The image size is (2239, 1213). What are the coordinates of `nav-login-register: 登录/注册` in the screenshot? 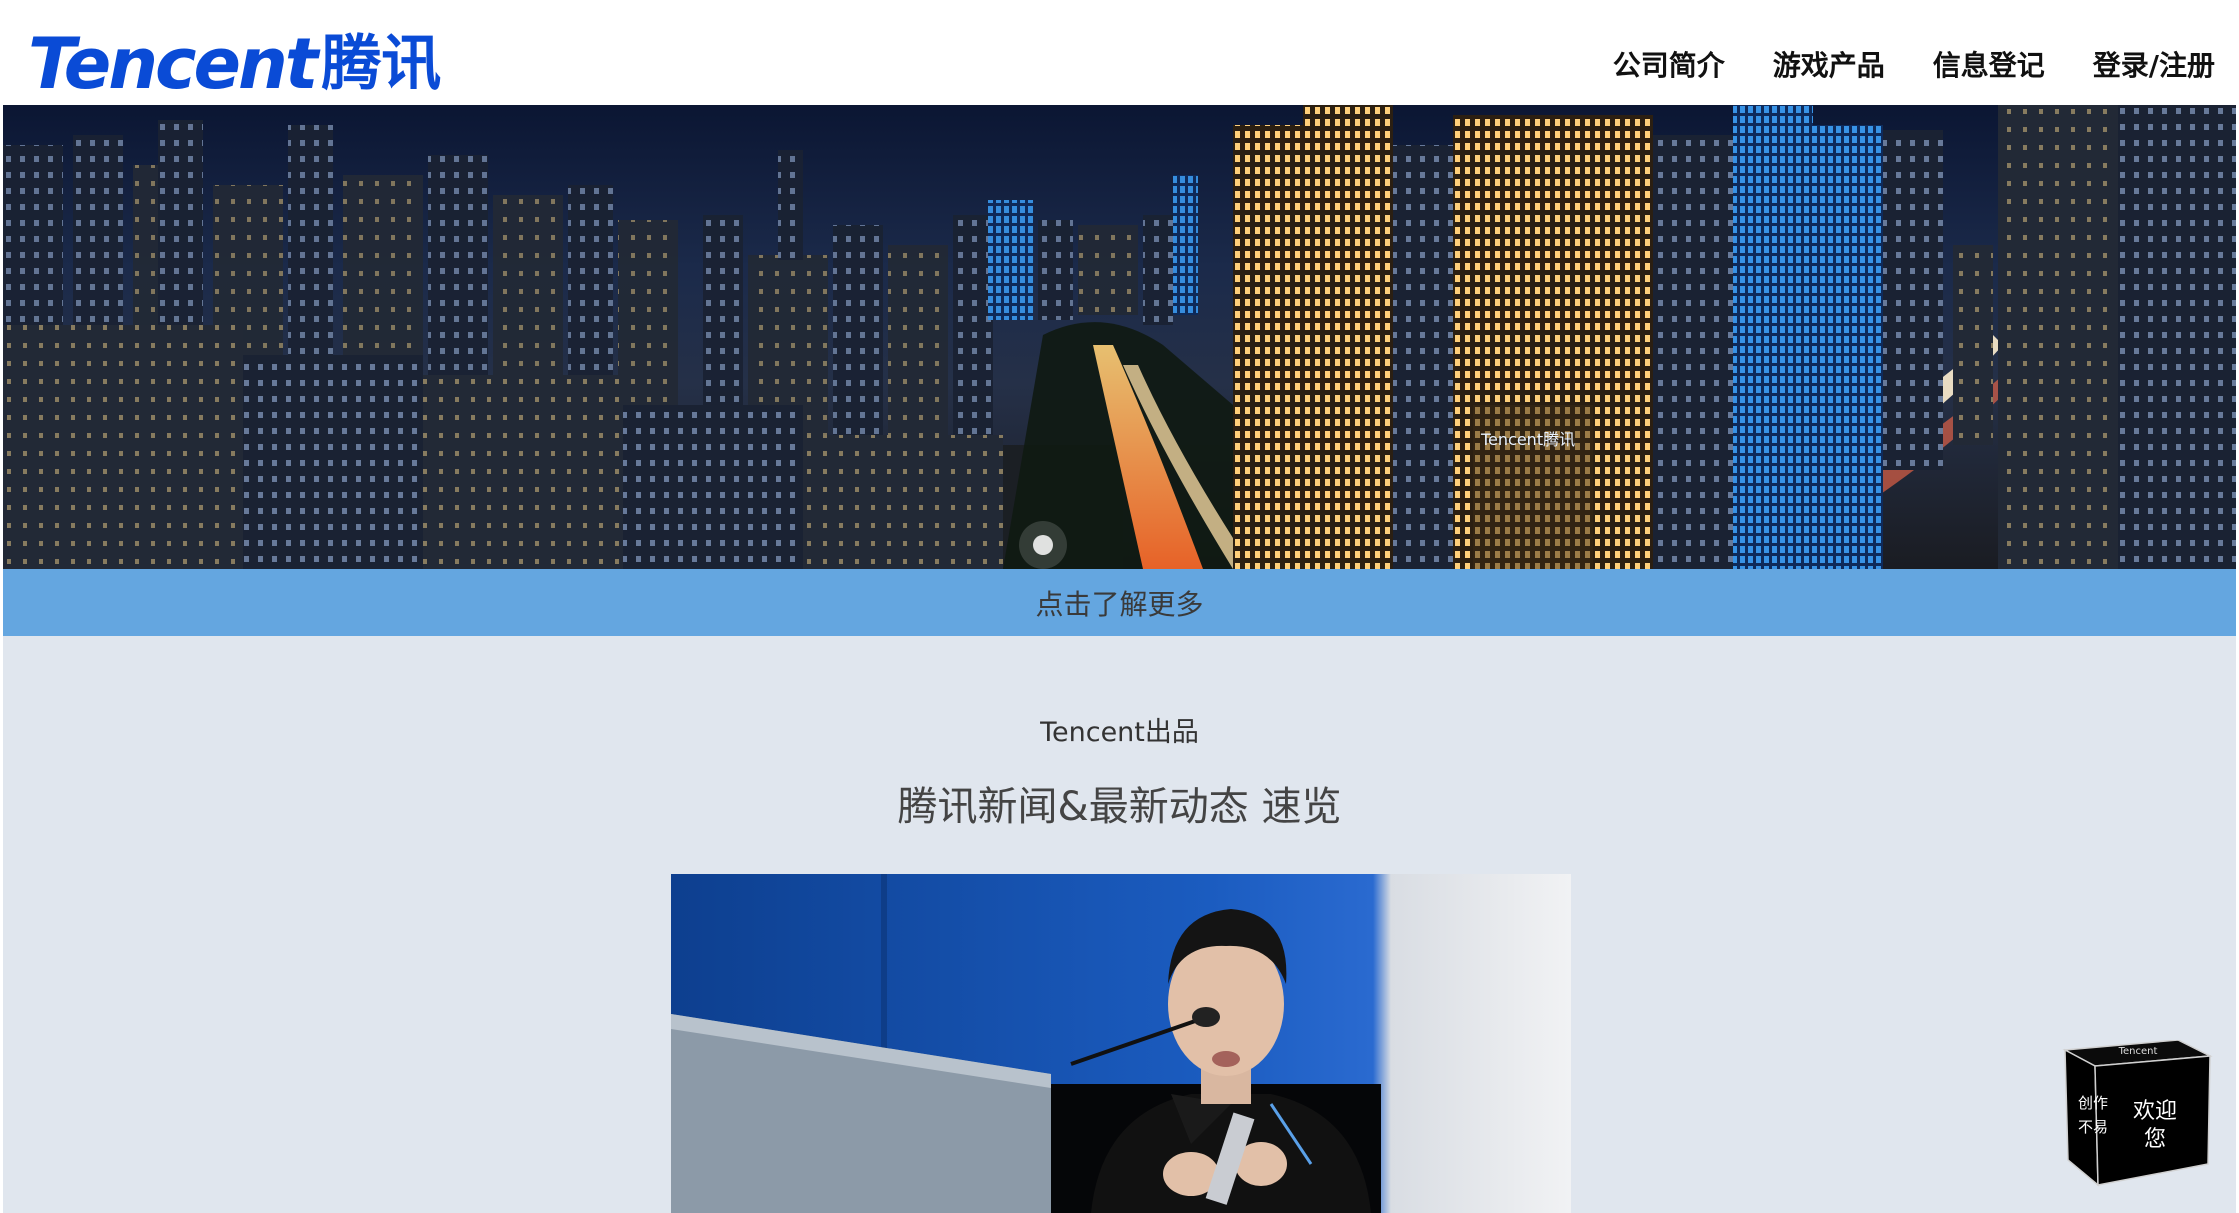 It's located at (2154, 64).